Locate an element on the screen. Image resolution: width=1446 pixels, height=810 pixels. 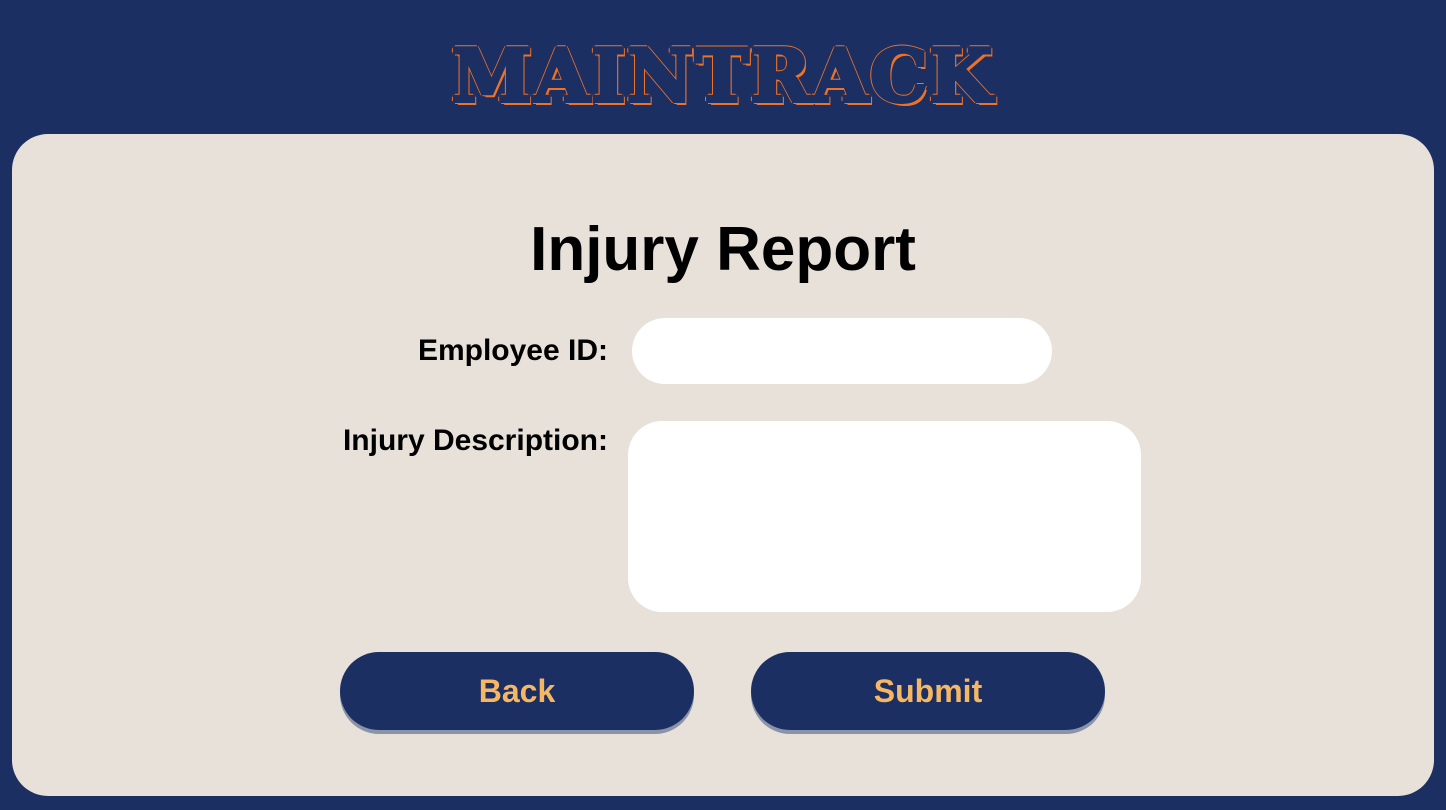
maintrack-logo: MAINTRACK is located at coordinates (722, 75).